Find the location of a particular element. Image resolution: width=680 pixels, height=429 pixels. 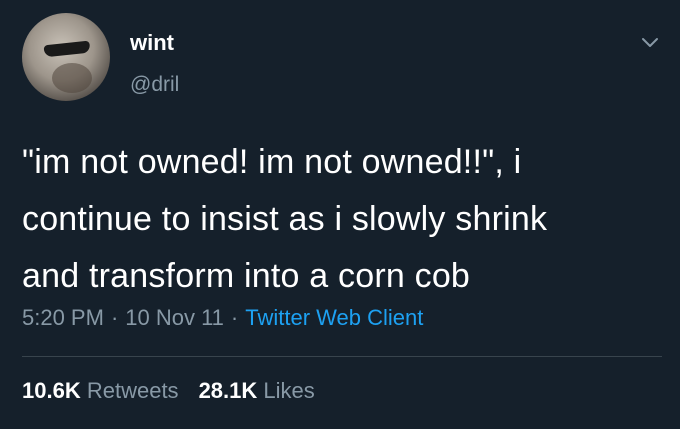

retweets-label: Retweets is located at coordinates (132, 390).